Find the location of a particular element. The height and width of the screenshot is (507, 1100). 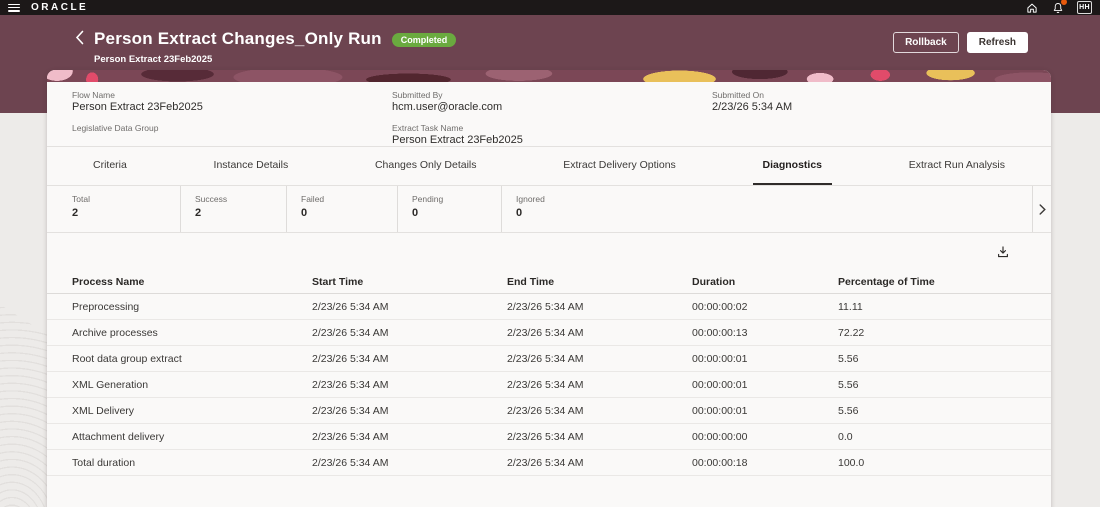

cell-percentage: 11.11 is located at coordinates (850, 306).